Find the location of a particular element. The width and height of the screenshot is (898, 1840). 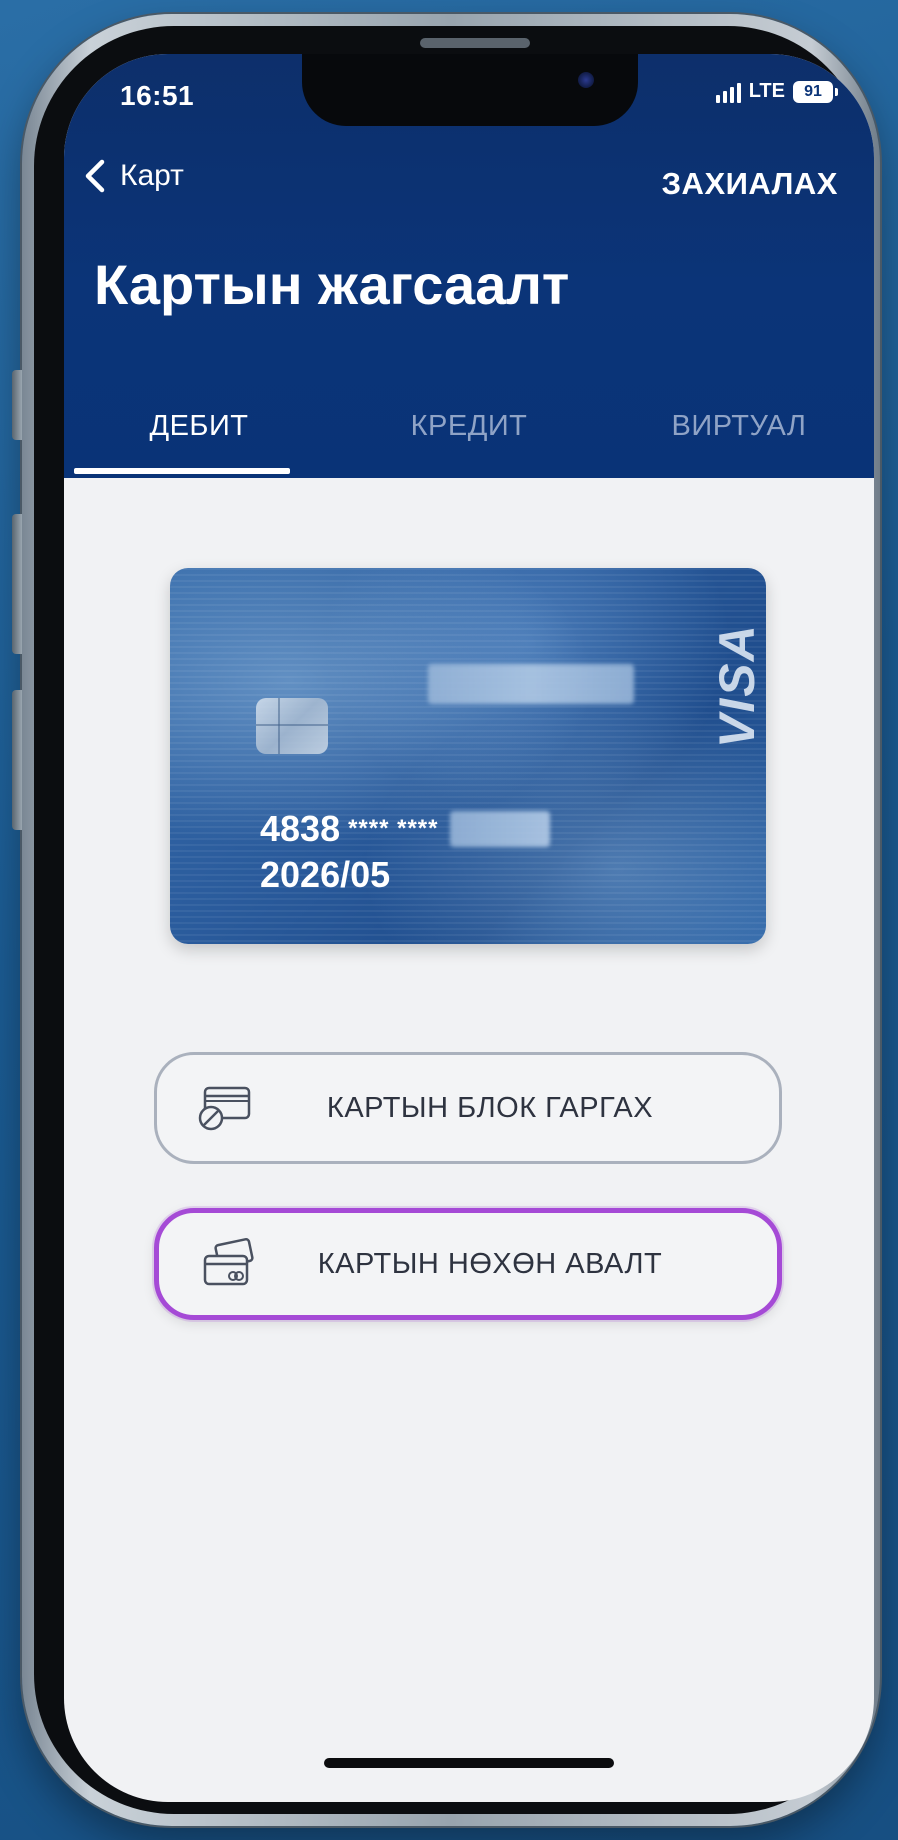

battery-icon: 91 is located at coordinates (815, 91).